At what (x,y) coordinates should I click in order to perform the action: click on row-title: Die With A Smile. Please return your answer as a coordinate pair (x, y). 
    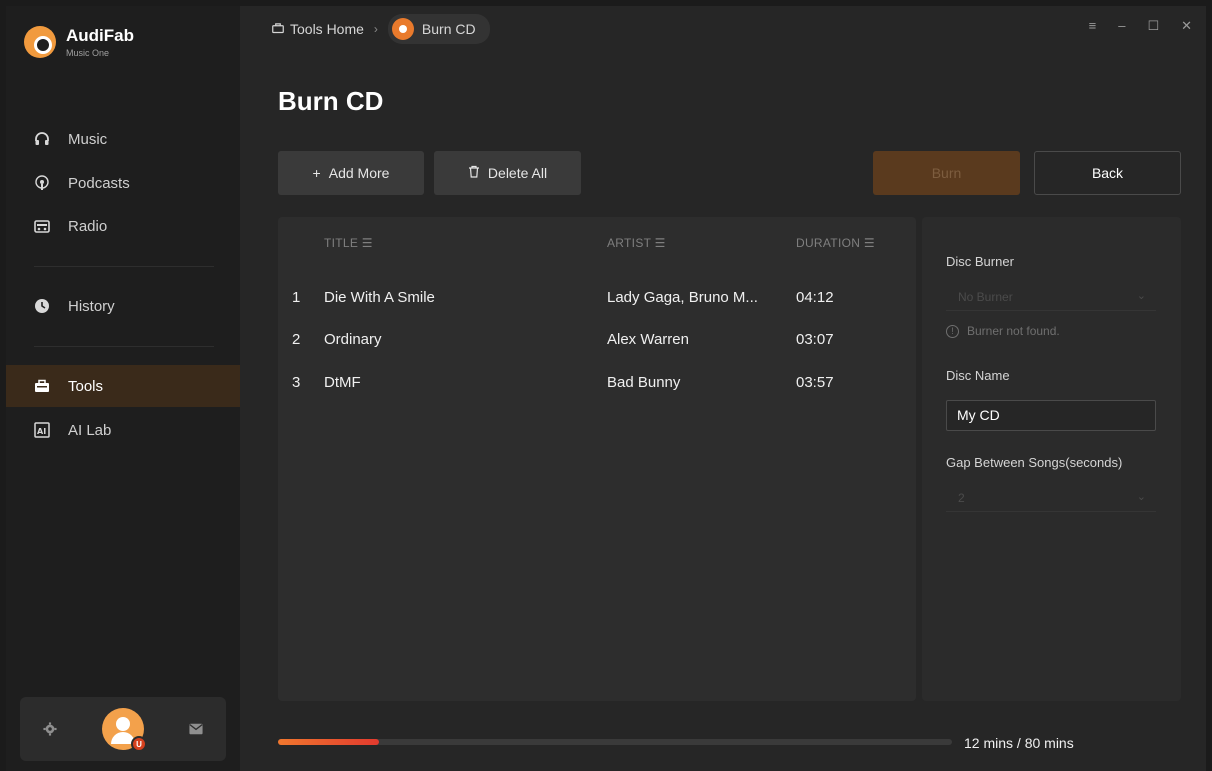
    Looking at the image, I should click on (379, 297).